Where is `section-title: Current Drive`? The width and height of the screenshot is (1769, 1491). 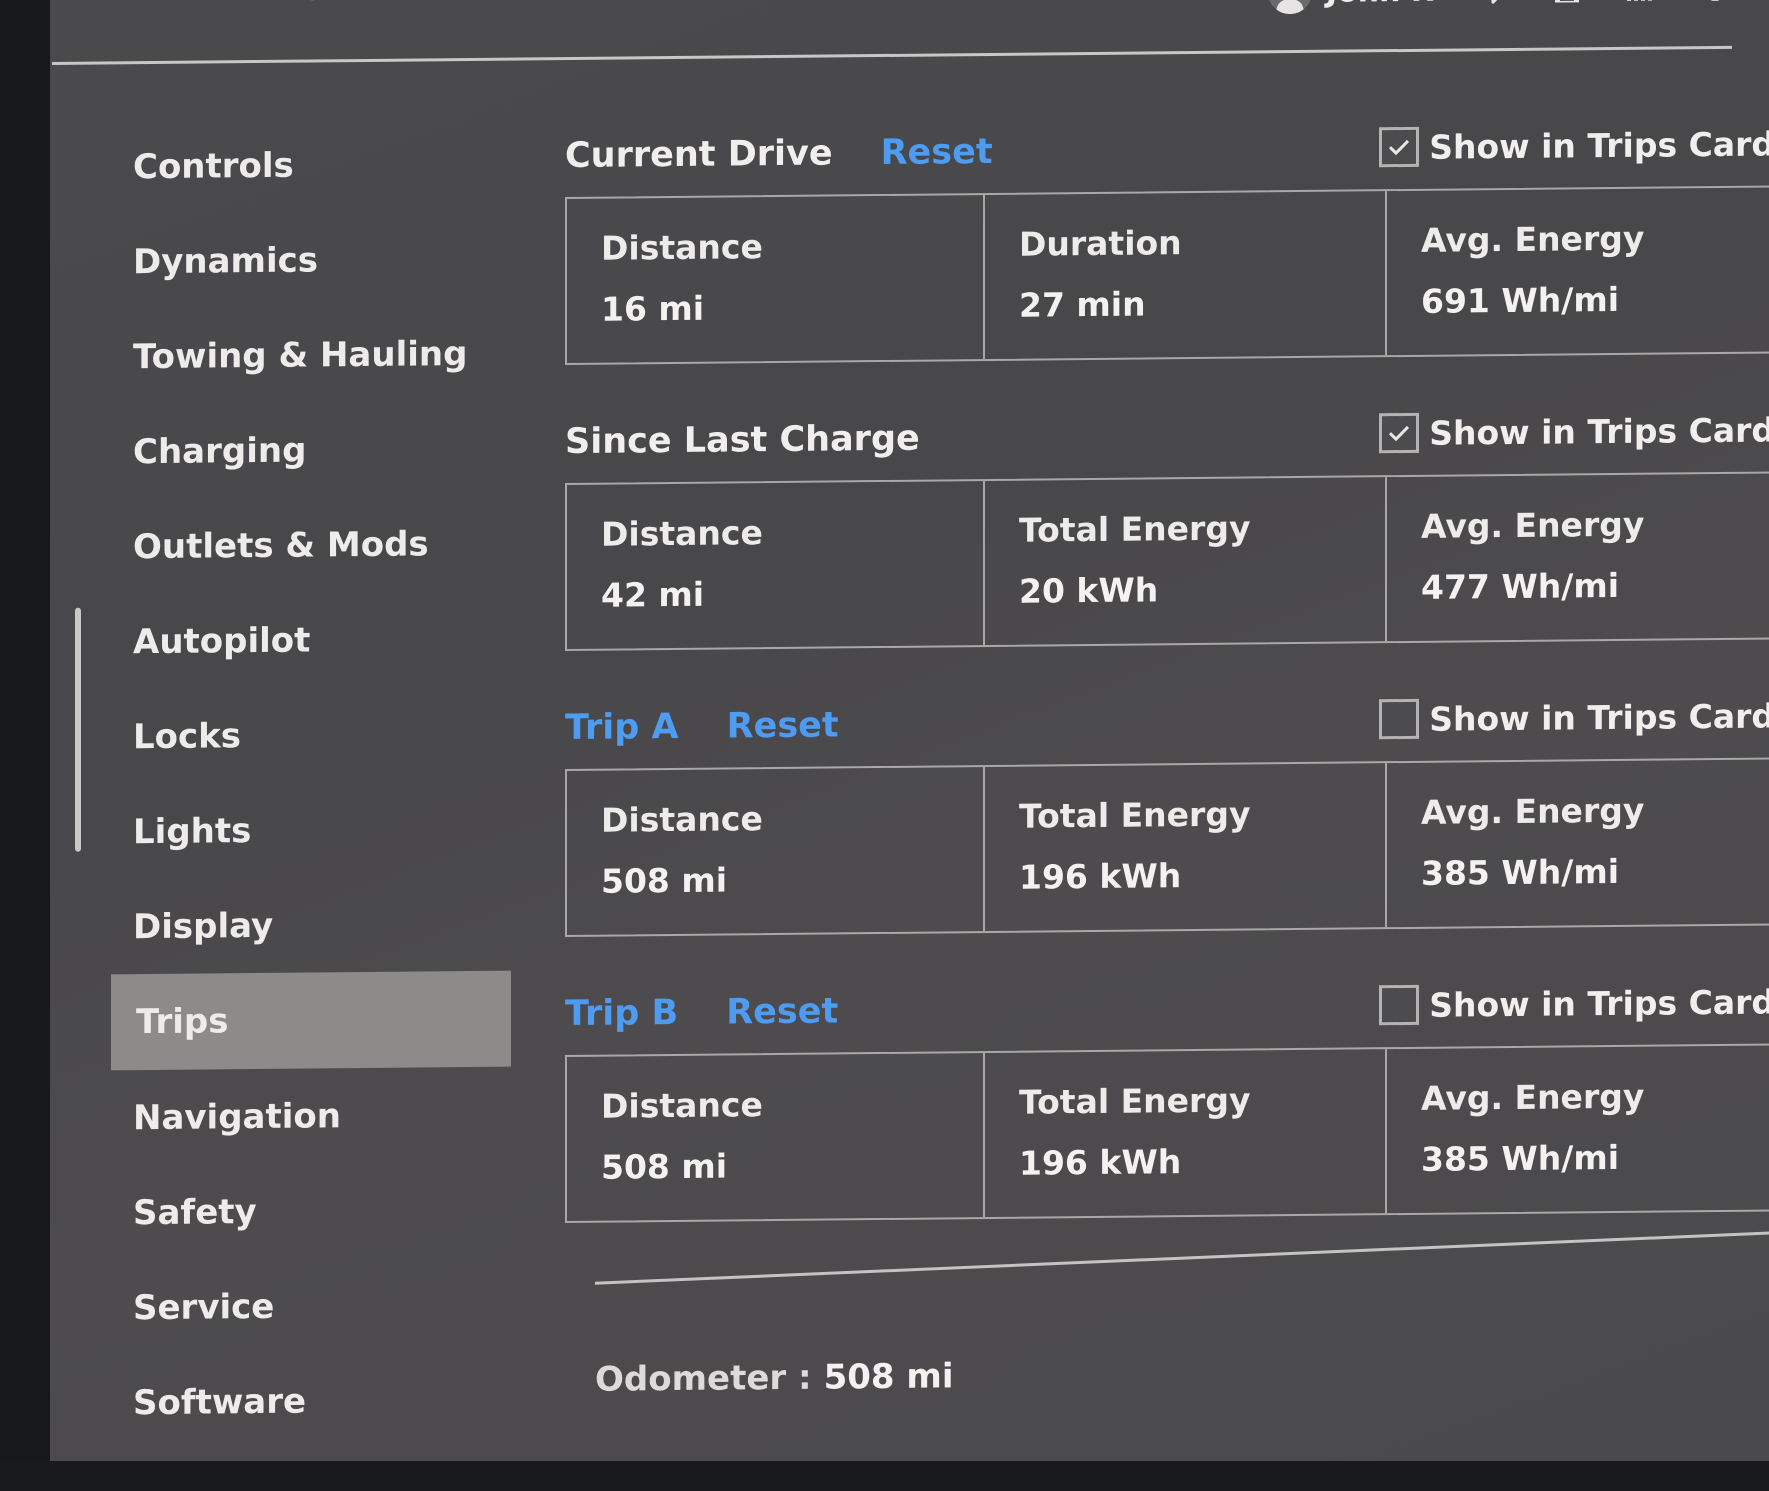 section-title: Current Drive is located at coordinates (699, 155).